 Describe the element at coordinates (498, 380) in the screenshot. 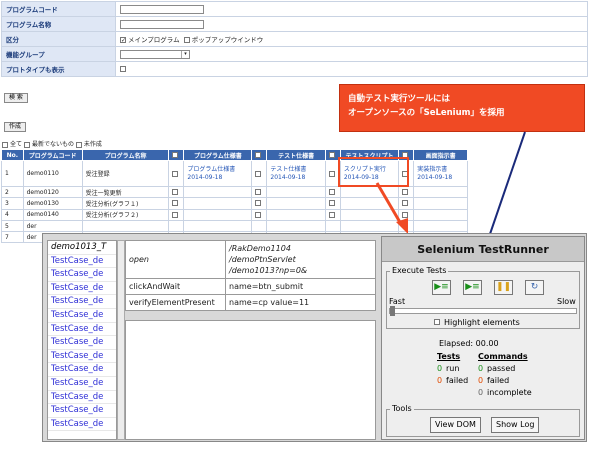

I see `commands-failed-label: failed` at that location.